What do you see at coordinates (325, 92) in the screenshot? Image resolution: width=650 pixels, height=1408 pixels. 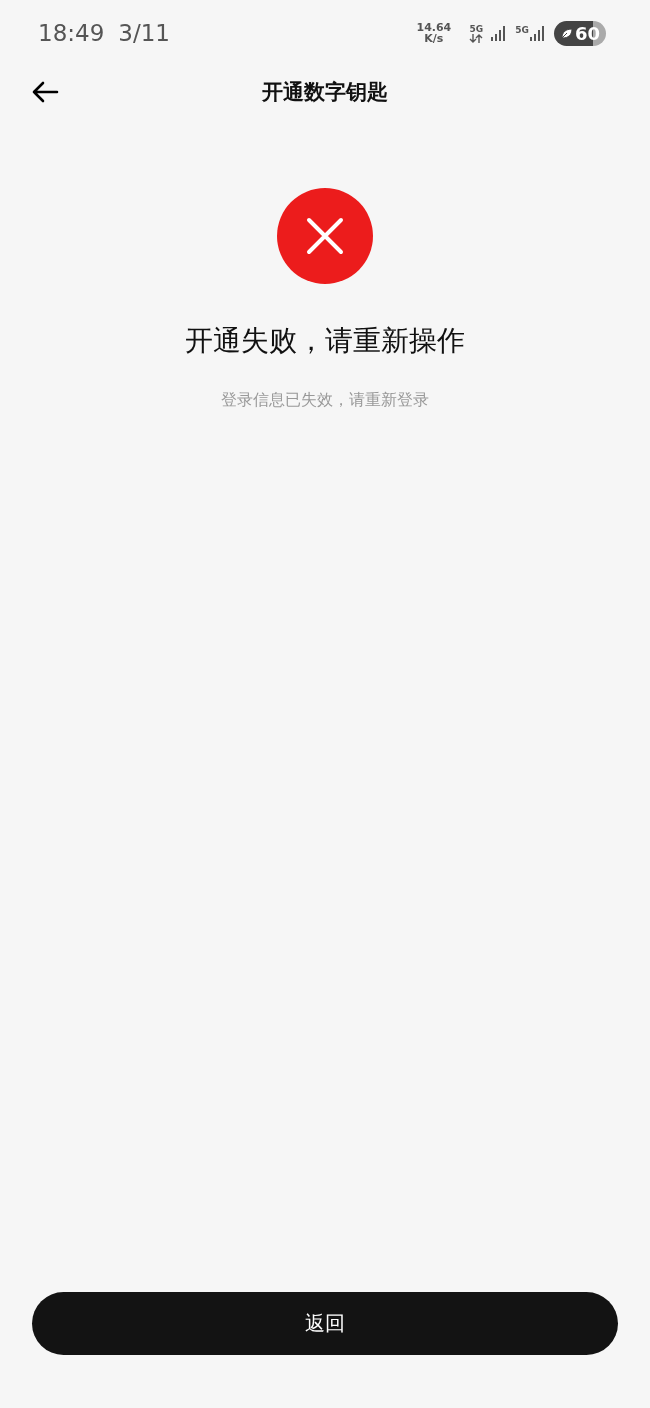 I see `page-title: 开通数字钥匙` at bounding box center [325, 92].